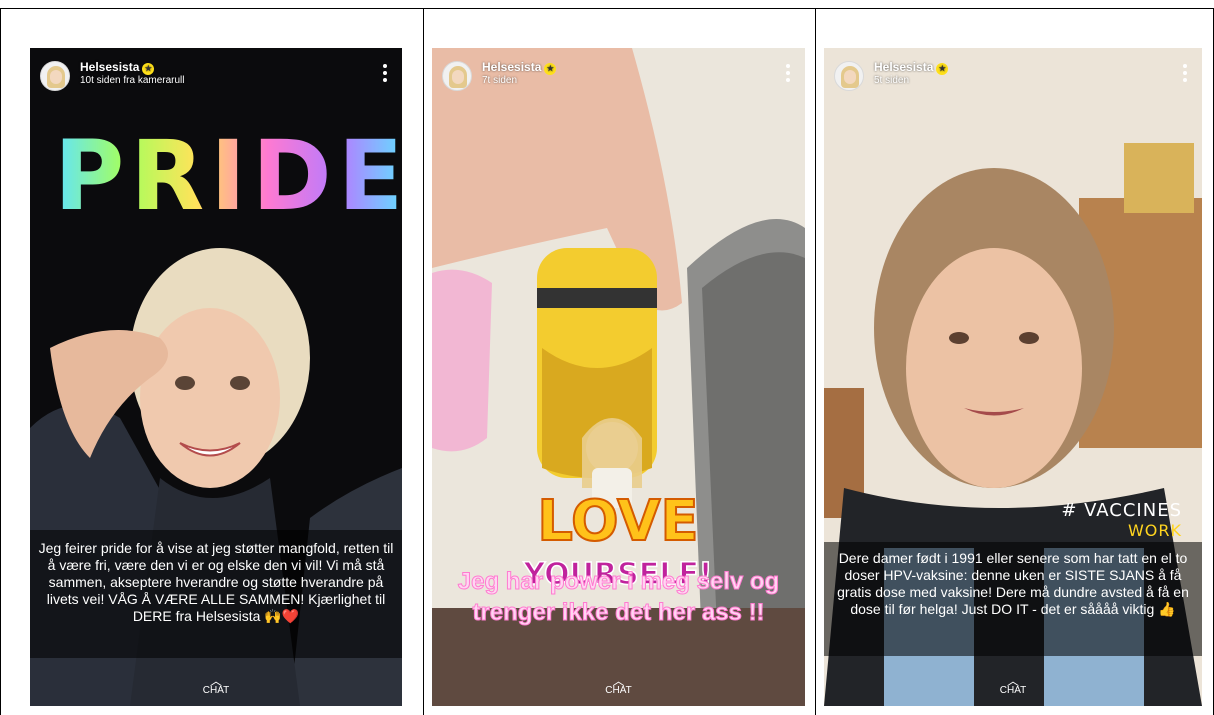  I want to click on vaccines-sticker-line1: # VACCINES, so click(1121, 510).